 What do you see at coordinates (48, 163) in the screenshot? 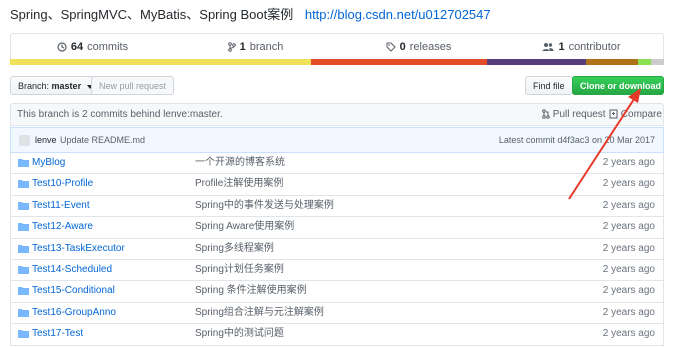
I see `file-name: MyBlog` at bounding box center [48, 163].